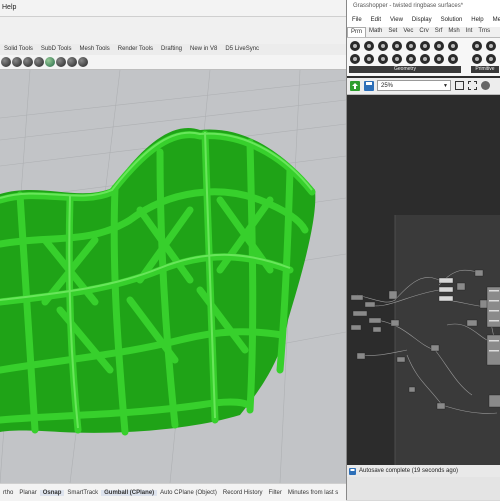  What do you see at coordinates (242, 49) in the screenshot?
I see `tab-d5-livesync: D5 LiveSync` at bounding box center [242, 49].